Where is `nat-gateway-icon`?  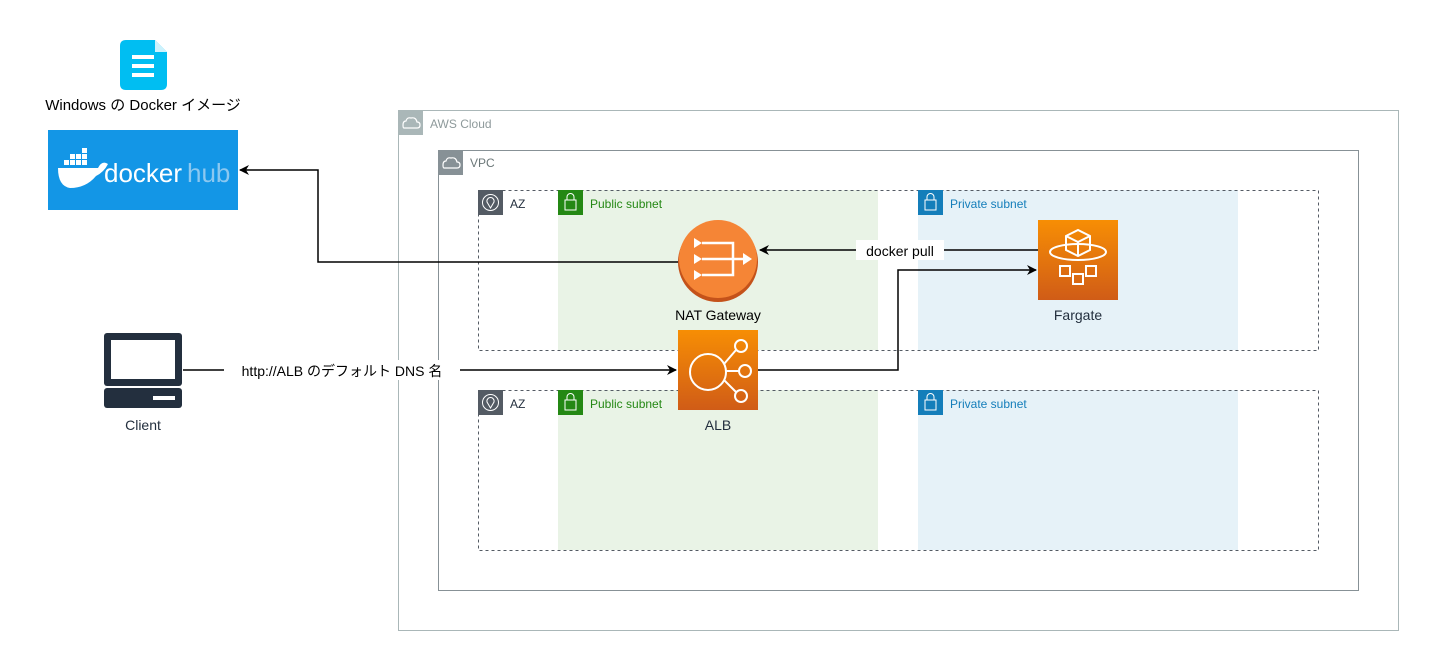
nat-gateway-icon is located at coordinates (718, 261).